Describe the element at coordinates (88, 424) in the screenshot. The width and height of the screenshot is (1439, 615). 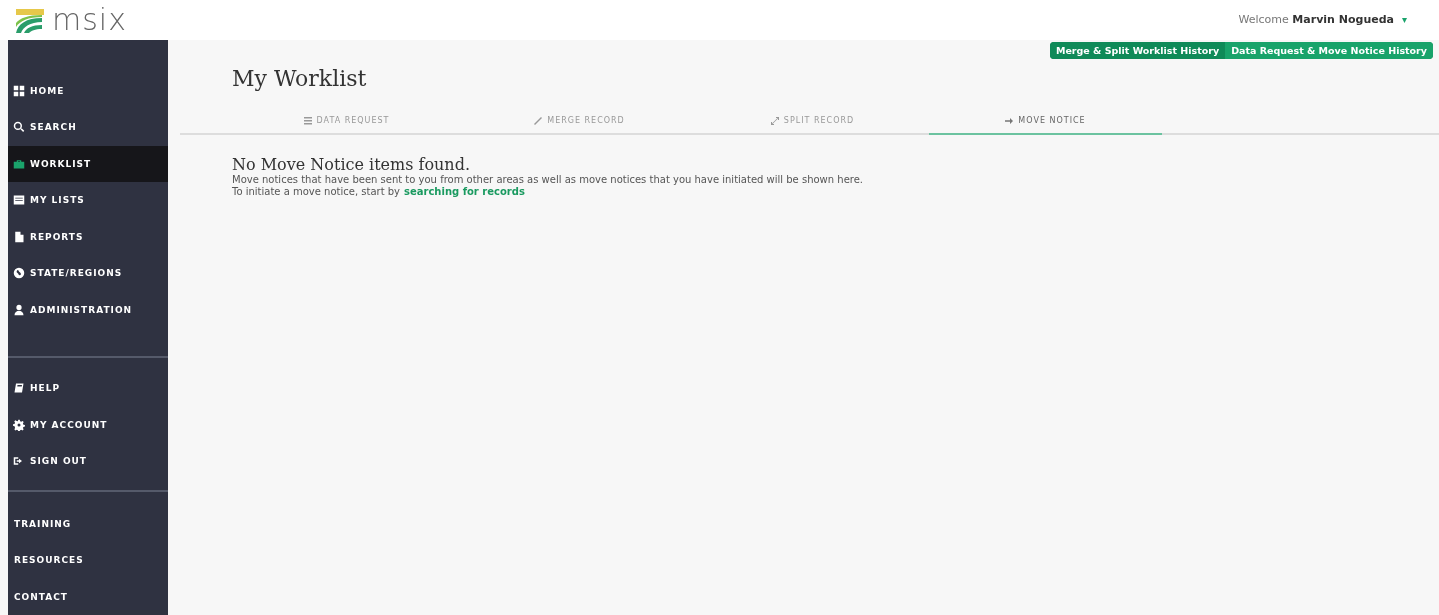
I see `nav-item: MY ACCOUNT` at that location.